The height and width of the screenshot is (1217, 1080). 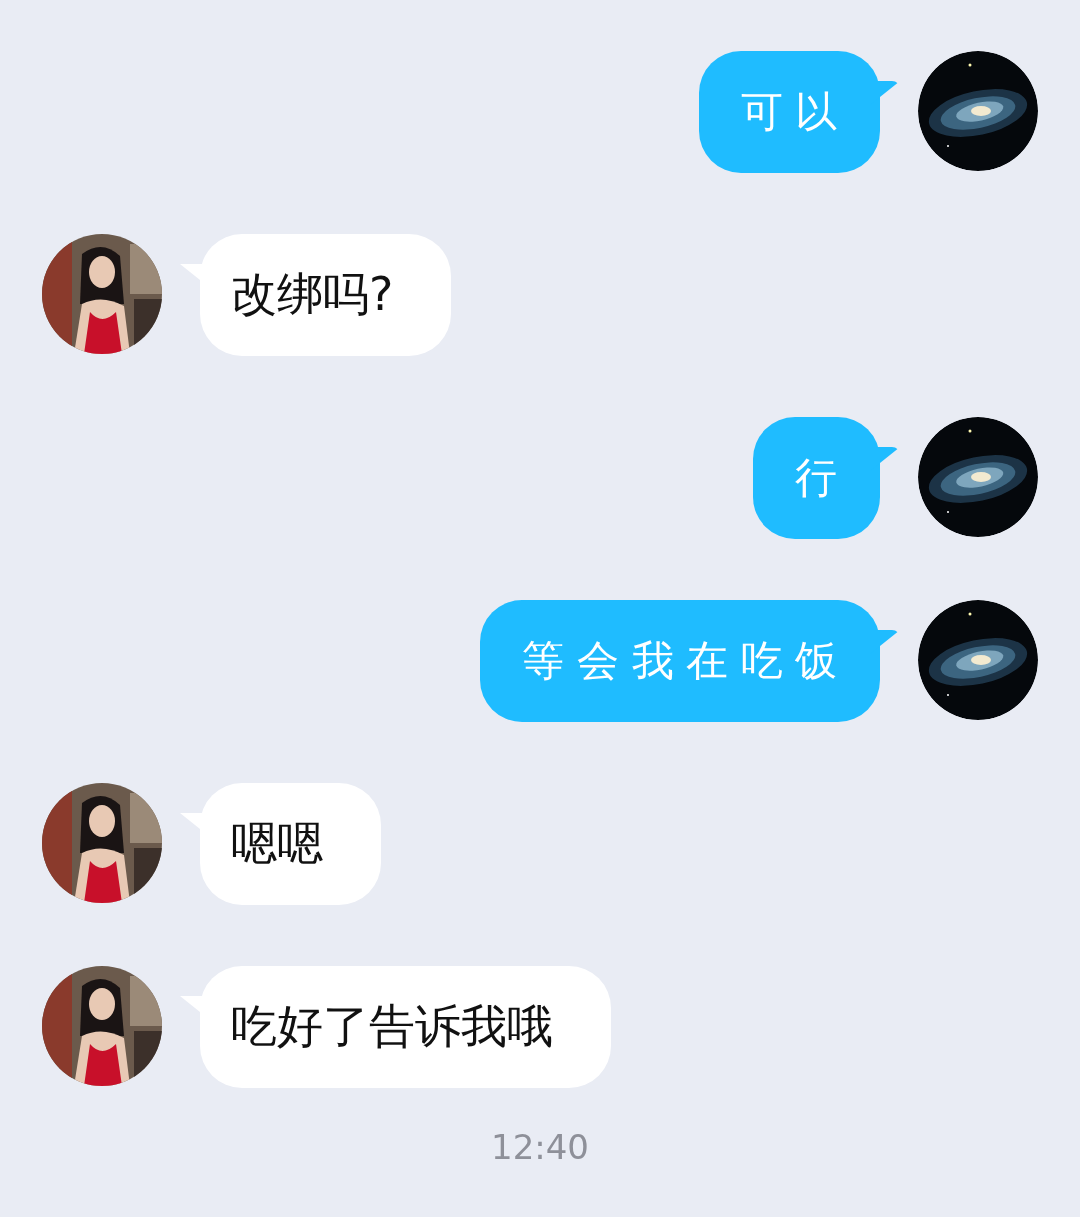 I want to click on message-bubble: 嗯嗯, so click(x=280, y=844).